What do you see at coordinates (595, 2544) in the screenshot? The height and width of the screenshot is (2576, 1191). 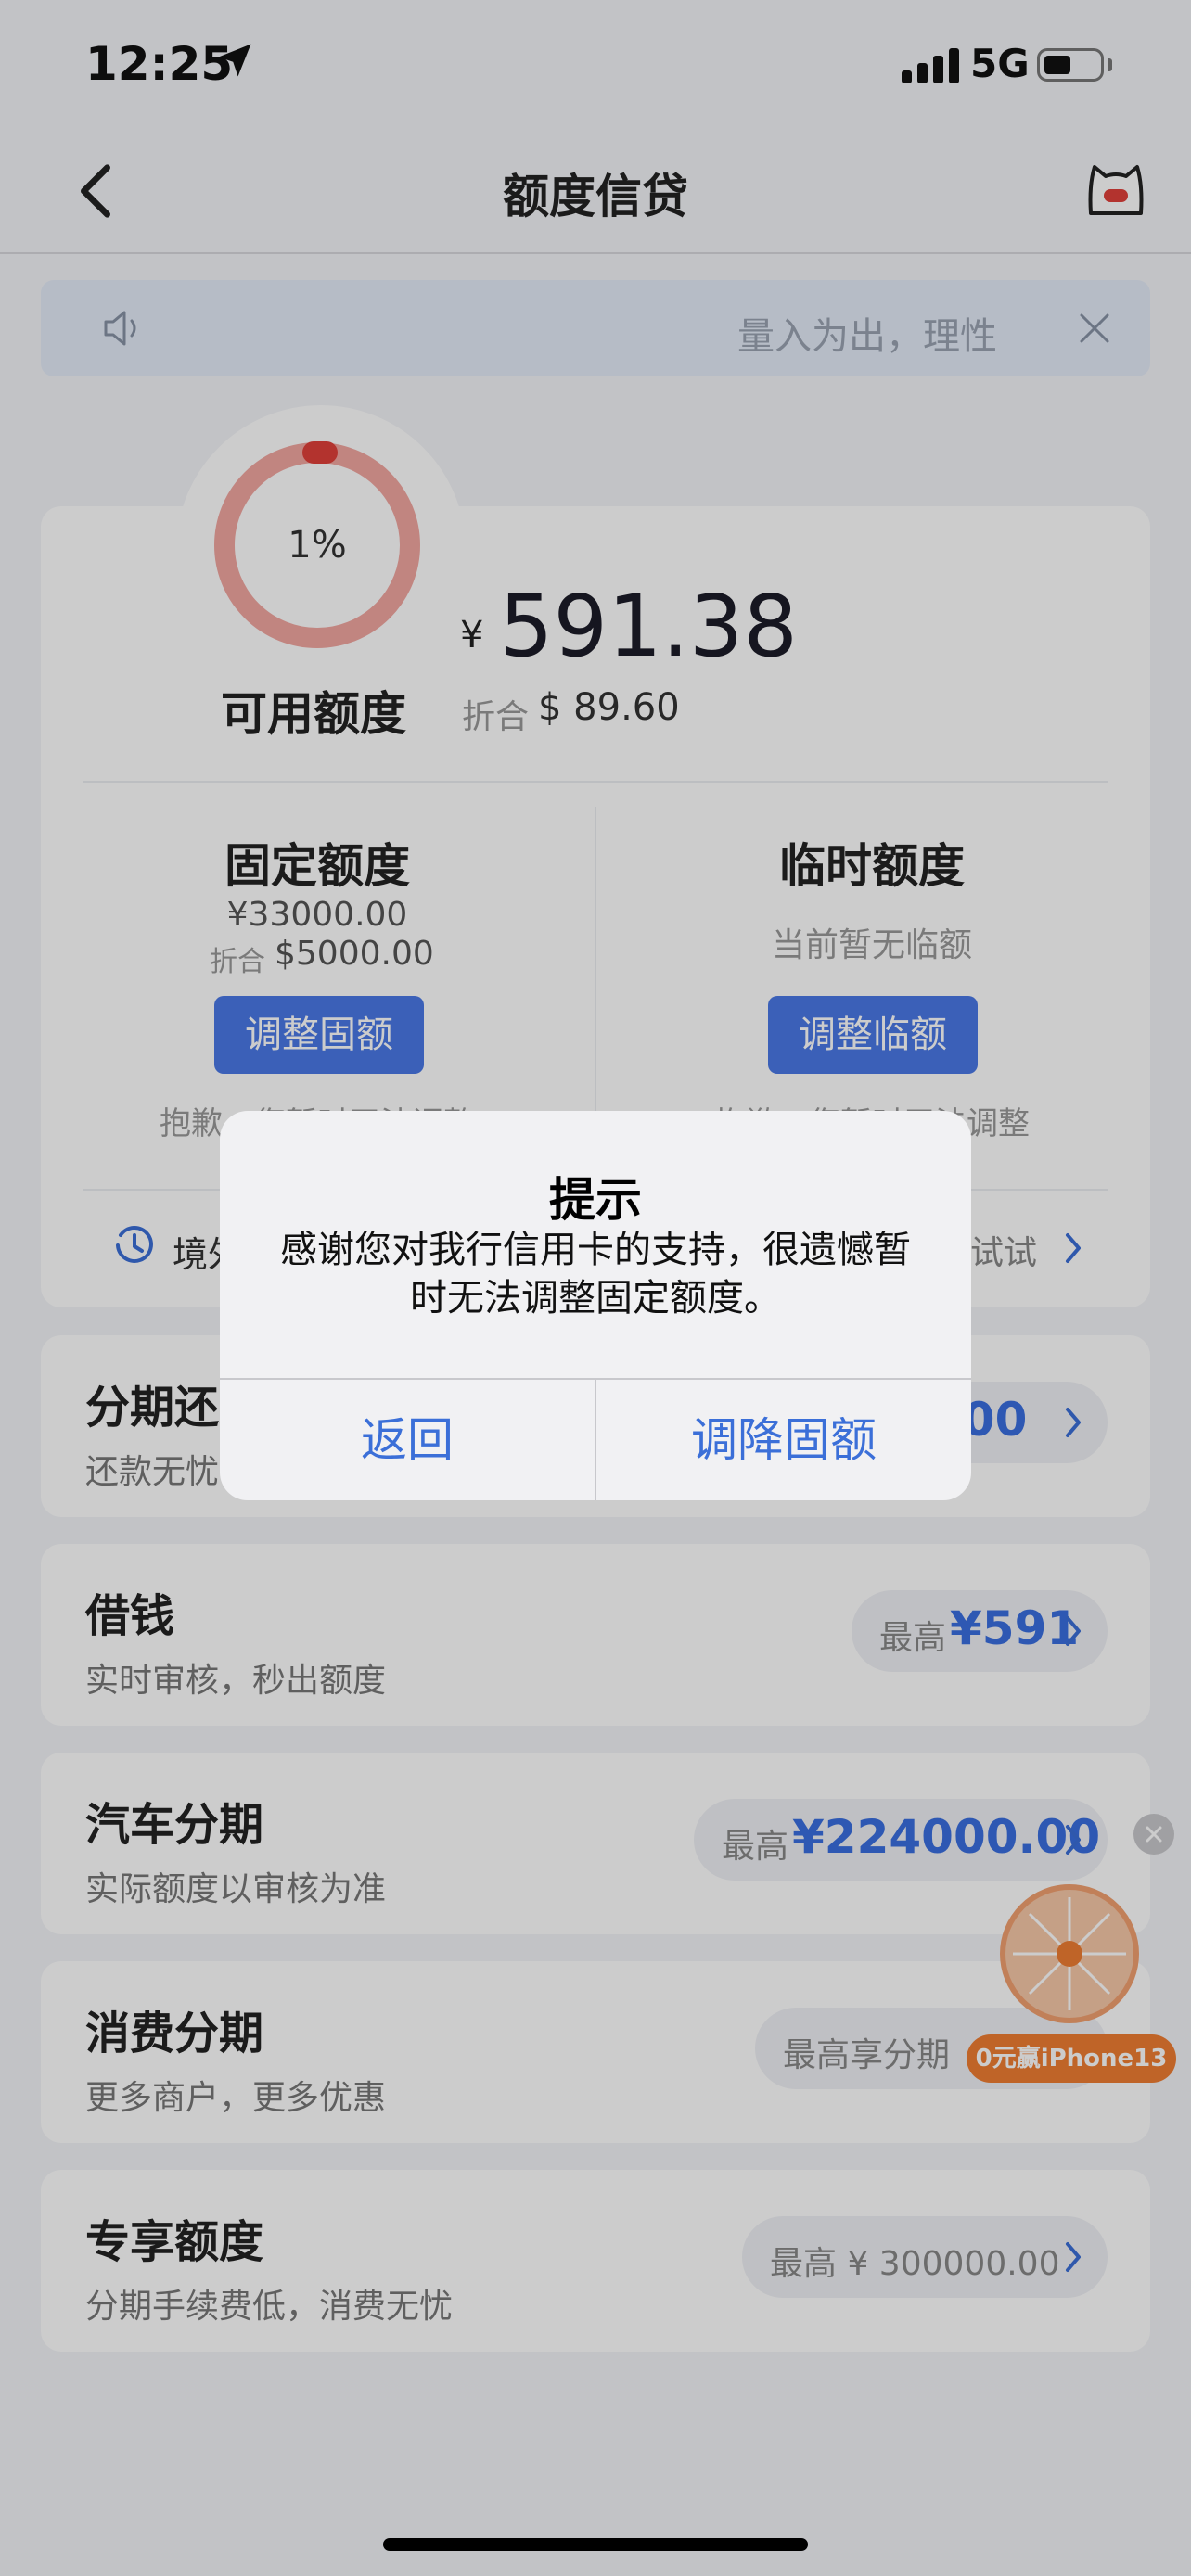 I see `home-indicator` at bounding box center [595, 2544].